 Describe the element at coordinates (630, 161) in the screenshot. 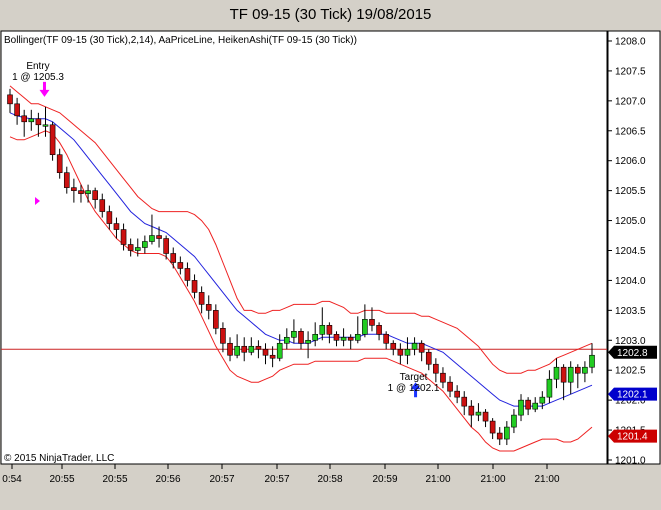

I see `y-tick-label: 1206.0` at that location.